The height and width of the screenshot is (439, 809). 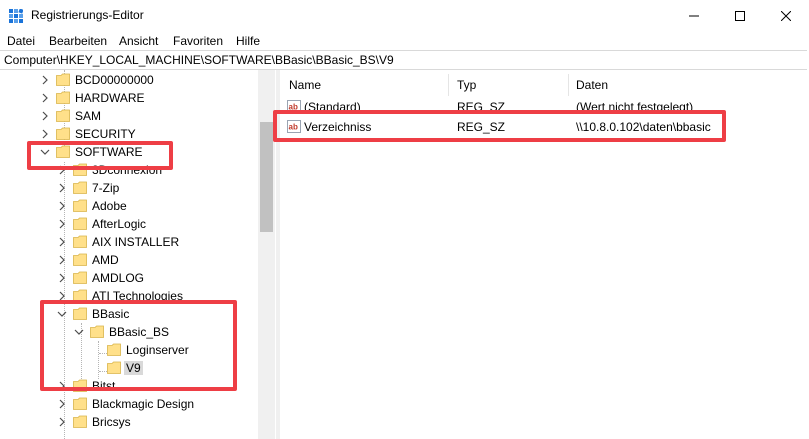 I want to click on menu-ansicht: Ansicht, so click(x=138, y=41).